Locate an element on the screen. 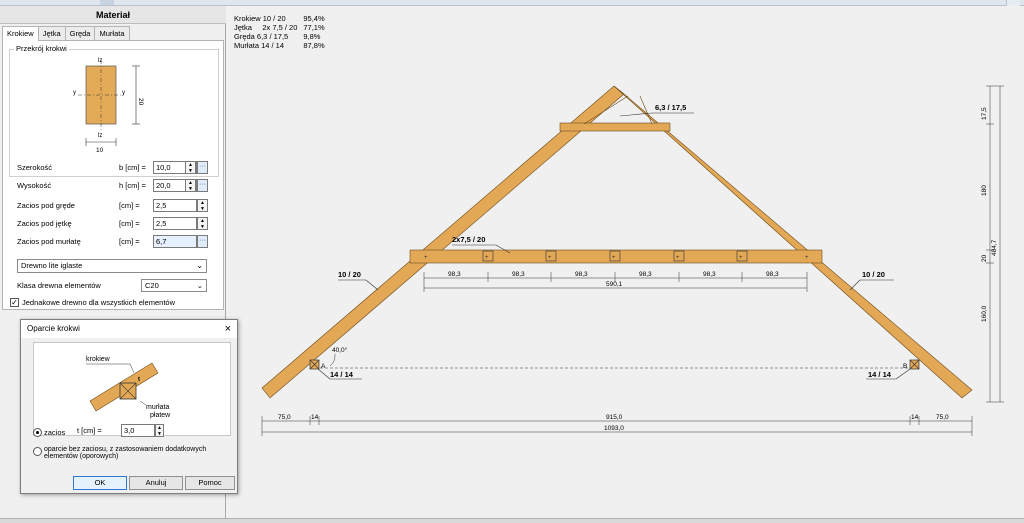 The image size is (1024, 523). dialog-title: Oparcie krokwi is located at coordinates (129, 329).